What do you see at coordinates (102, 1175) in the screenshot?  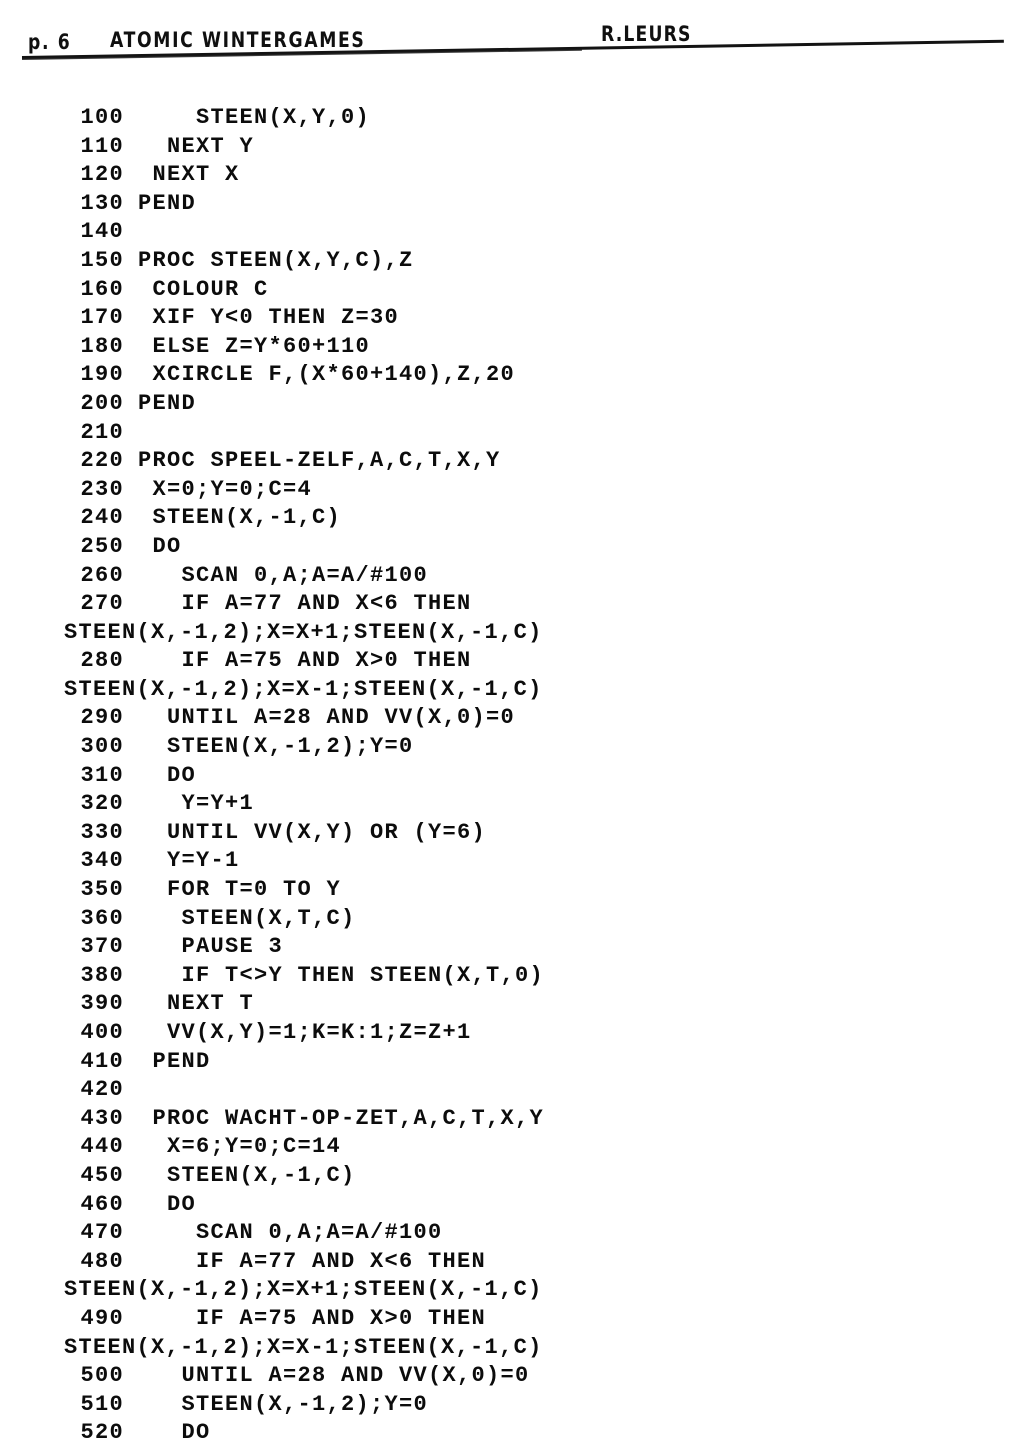 I see `code-line-number: 450` at bounding box center [102, 1175].